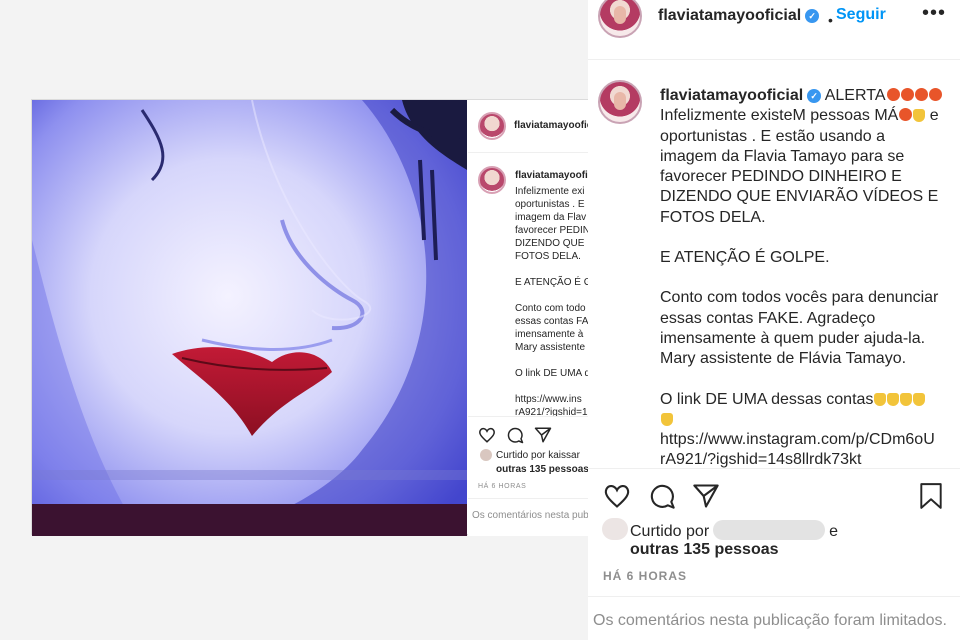  I want to click on caption-thumbs-row, so click(808, 420).